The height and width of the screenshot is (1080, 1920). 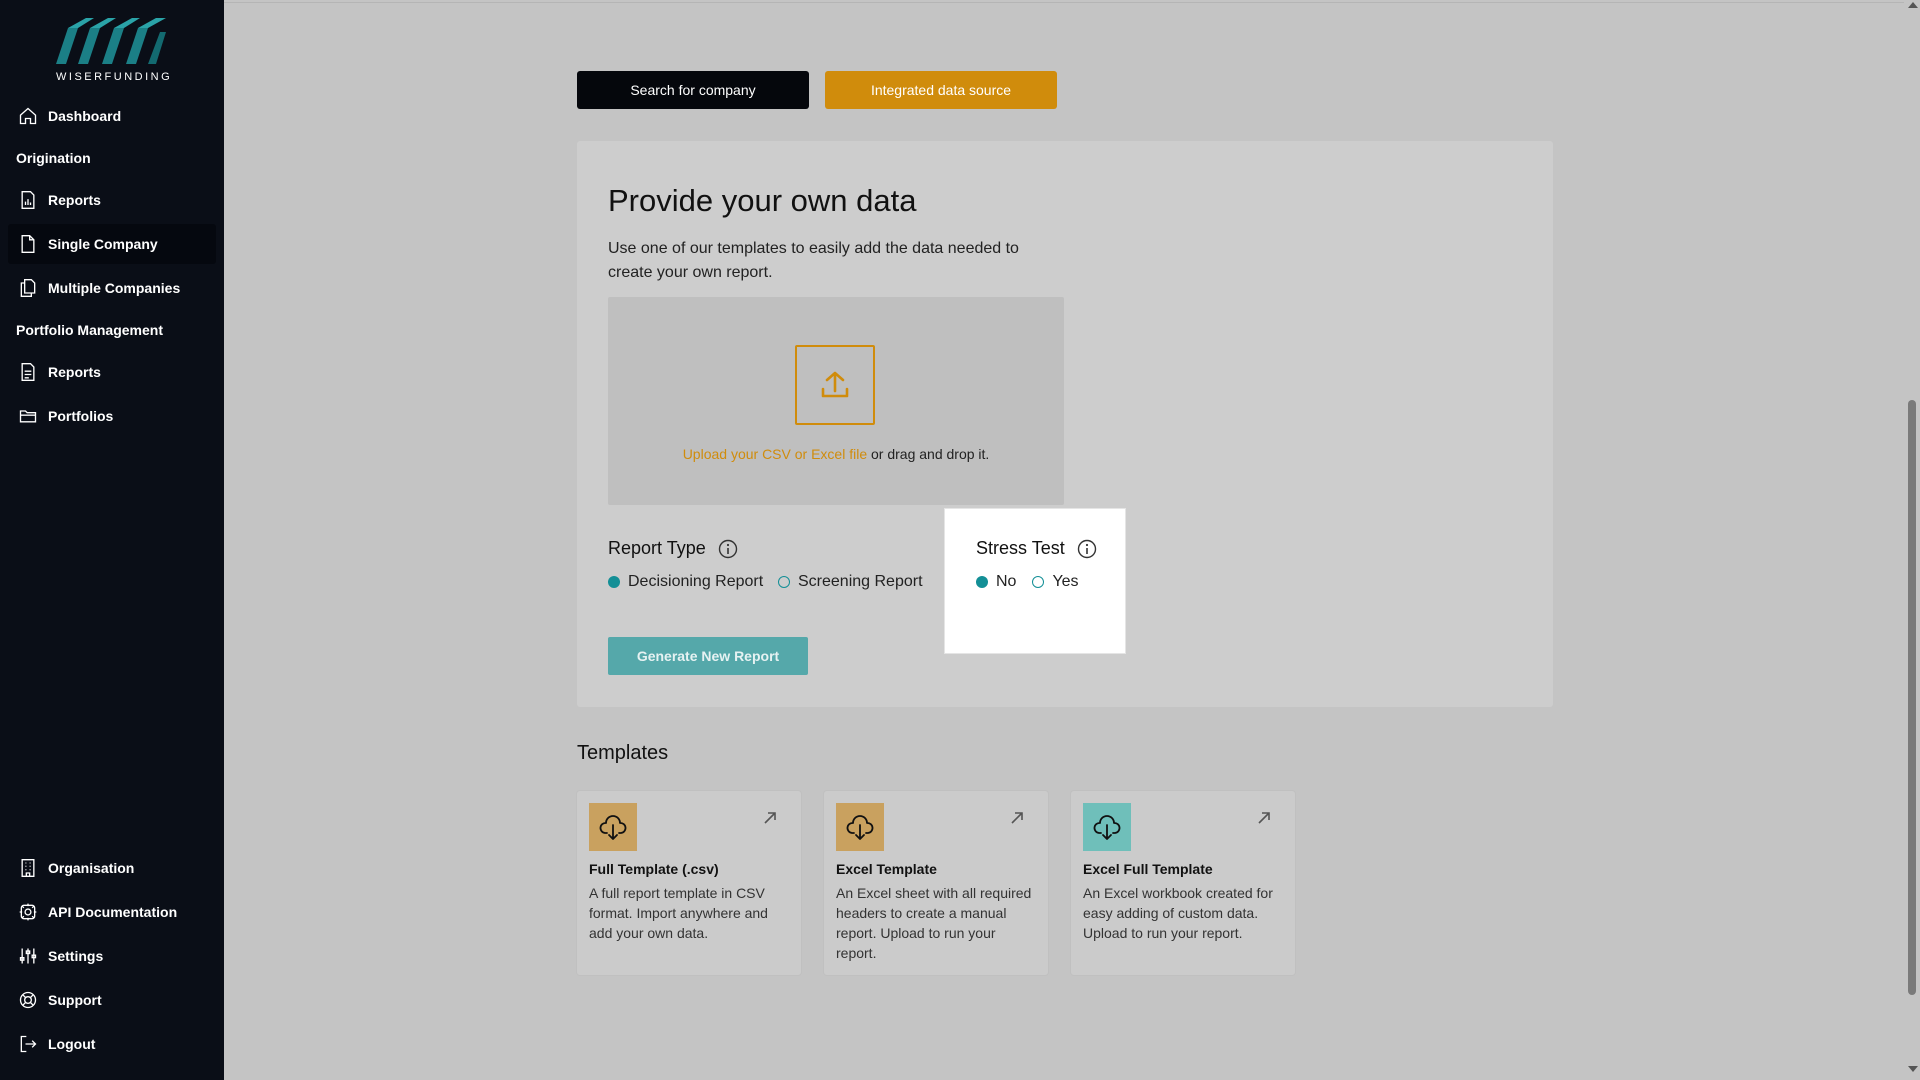 What do you see at coordinates (696, 581) in the screenshot?
I see `radio-label: Decisioning Report` at bounding box center [696, 581].